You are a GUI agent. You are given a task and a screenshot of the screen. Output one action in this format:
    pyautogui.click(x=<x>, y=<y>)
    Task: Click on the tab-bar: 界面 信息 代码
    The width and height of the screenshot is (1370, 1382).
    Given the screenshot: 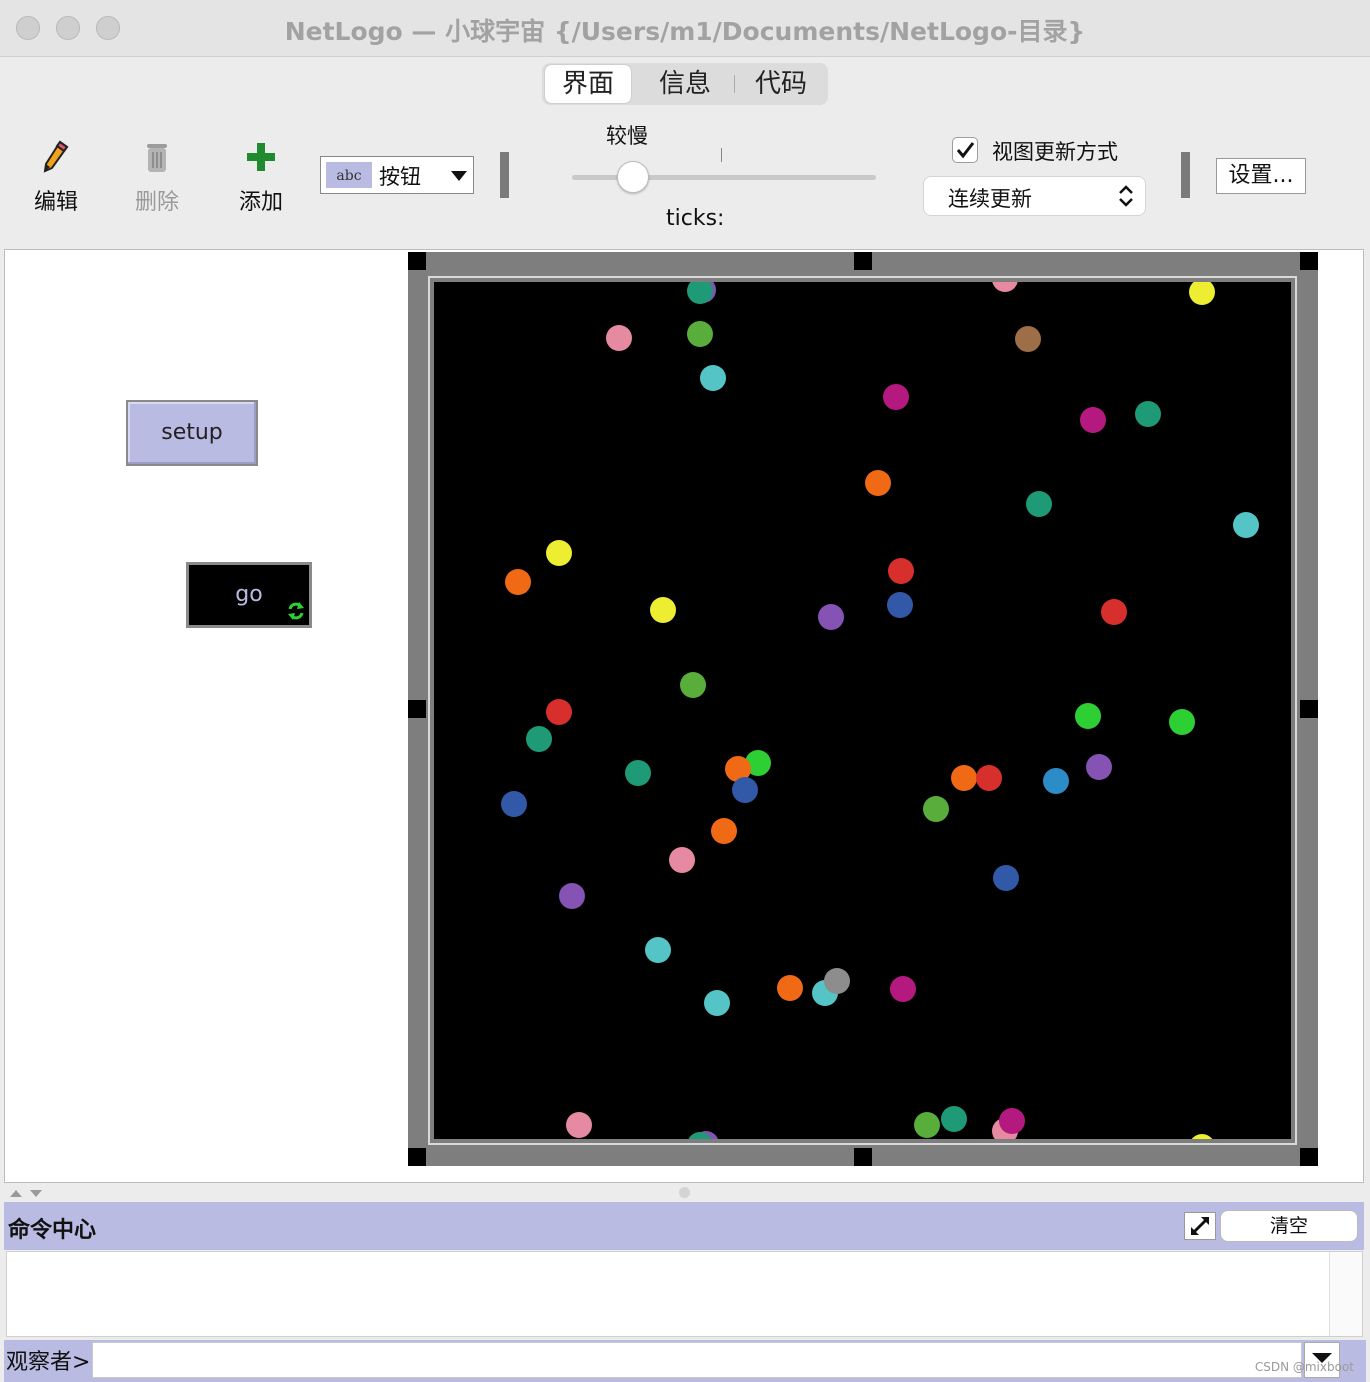 What is the action you would take?
    pyautogui.click(x=685, y=84)
    